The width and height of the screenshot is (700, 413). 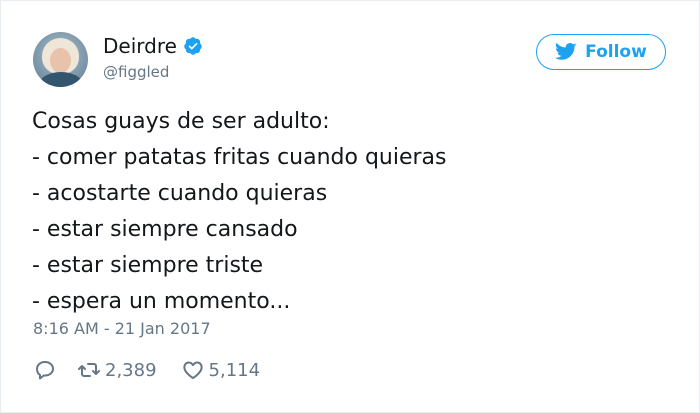 What do you see at coordinates (148, 265) in the screenshot?
I see `tweet-line: - estar siempre triste` at bounding box center [148, 265].